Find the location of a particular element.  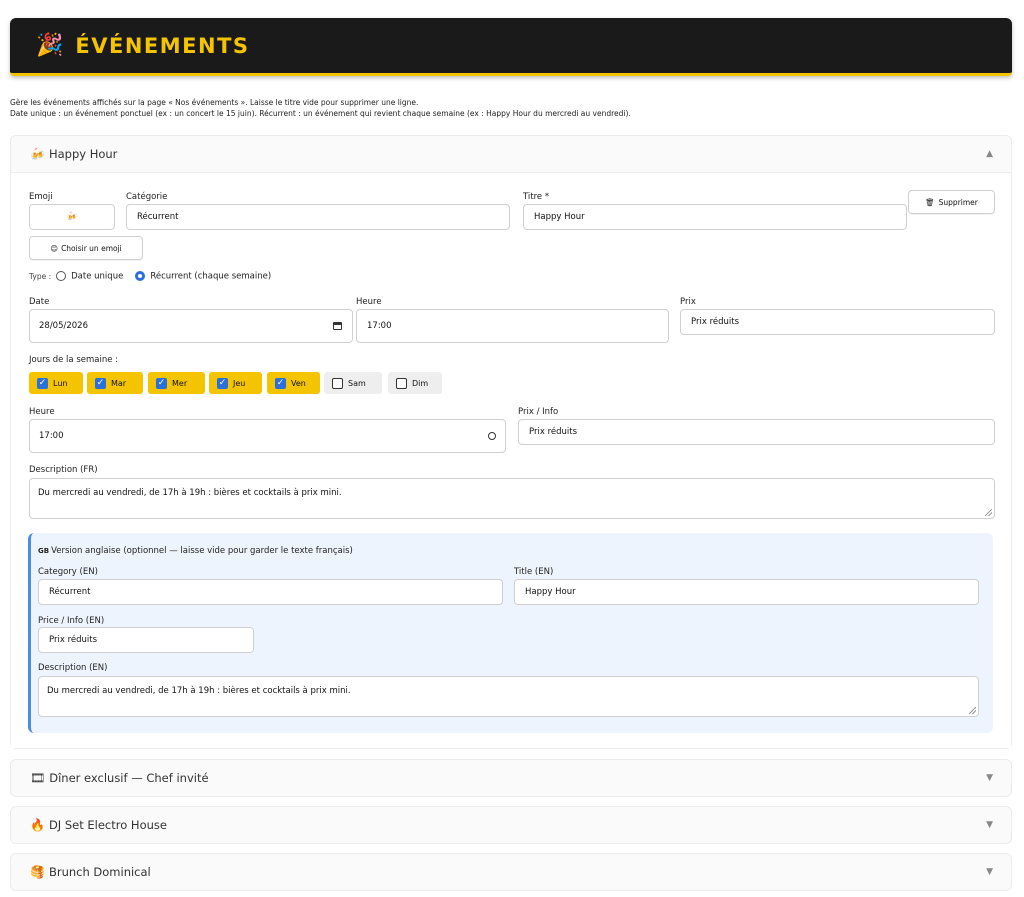

smiley-icon: 😊 is located at coordinates (54, 248).